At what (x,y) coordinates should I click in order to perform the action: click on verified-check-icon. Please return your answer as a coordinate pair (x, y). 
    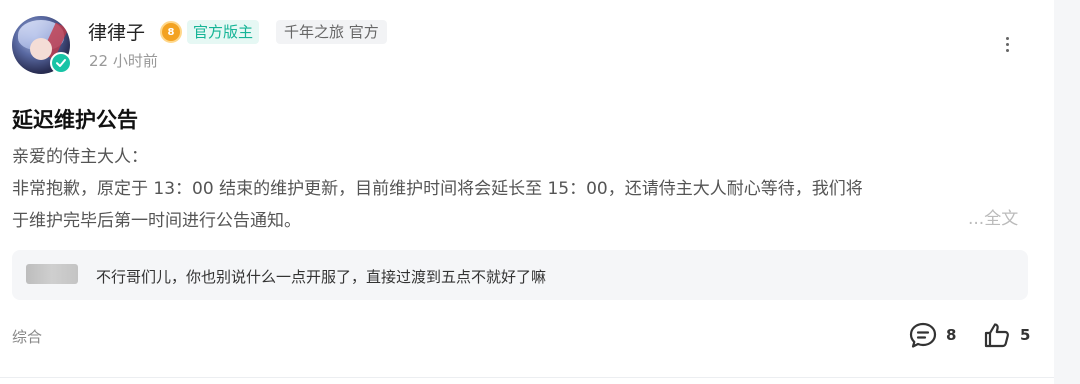
    Looking at the image, I should click on (61, 63).